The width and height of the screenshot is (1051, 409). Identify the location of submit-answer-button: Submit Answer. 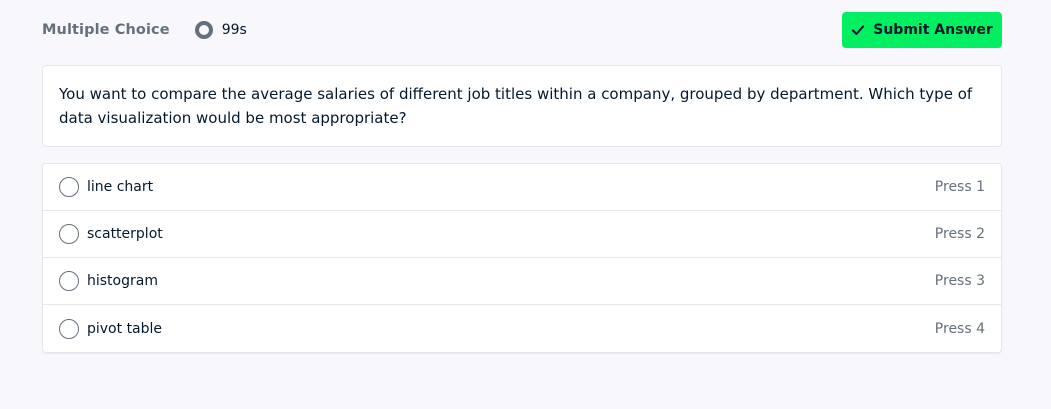
(922, 30).